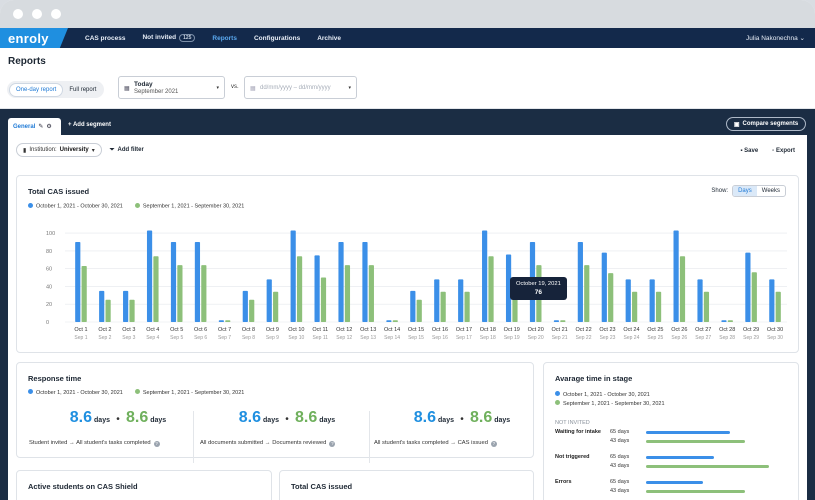  I want to click on nav-item-archive: Archive, so click(329, 38).